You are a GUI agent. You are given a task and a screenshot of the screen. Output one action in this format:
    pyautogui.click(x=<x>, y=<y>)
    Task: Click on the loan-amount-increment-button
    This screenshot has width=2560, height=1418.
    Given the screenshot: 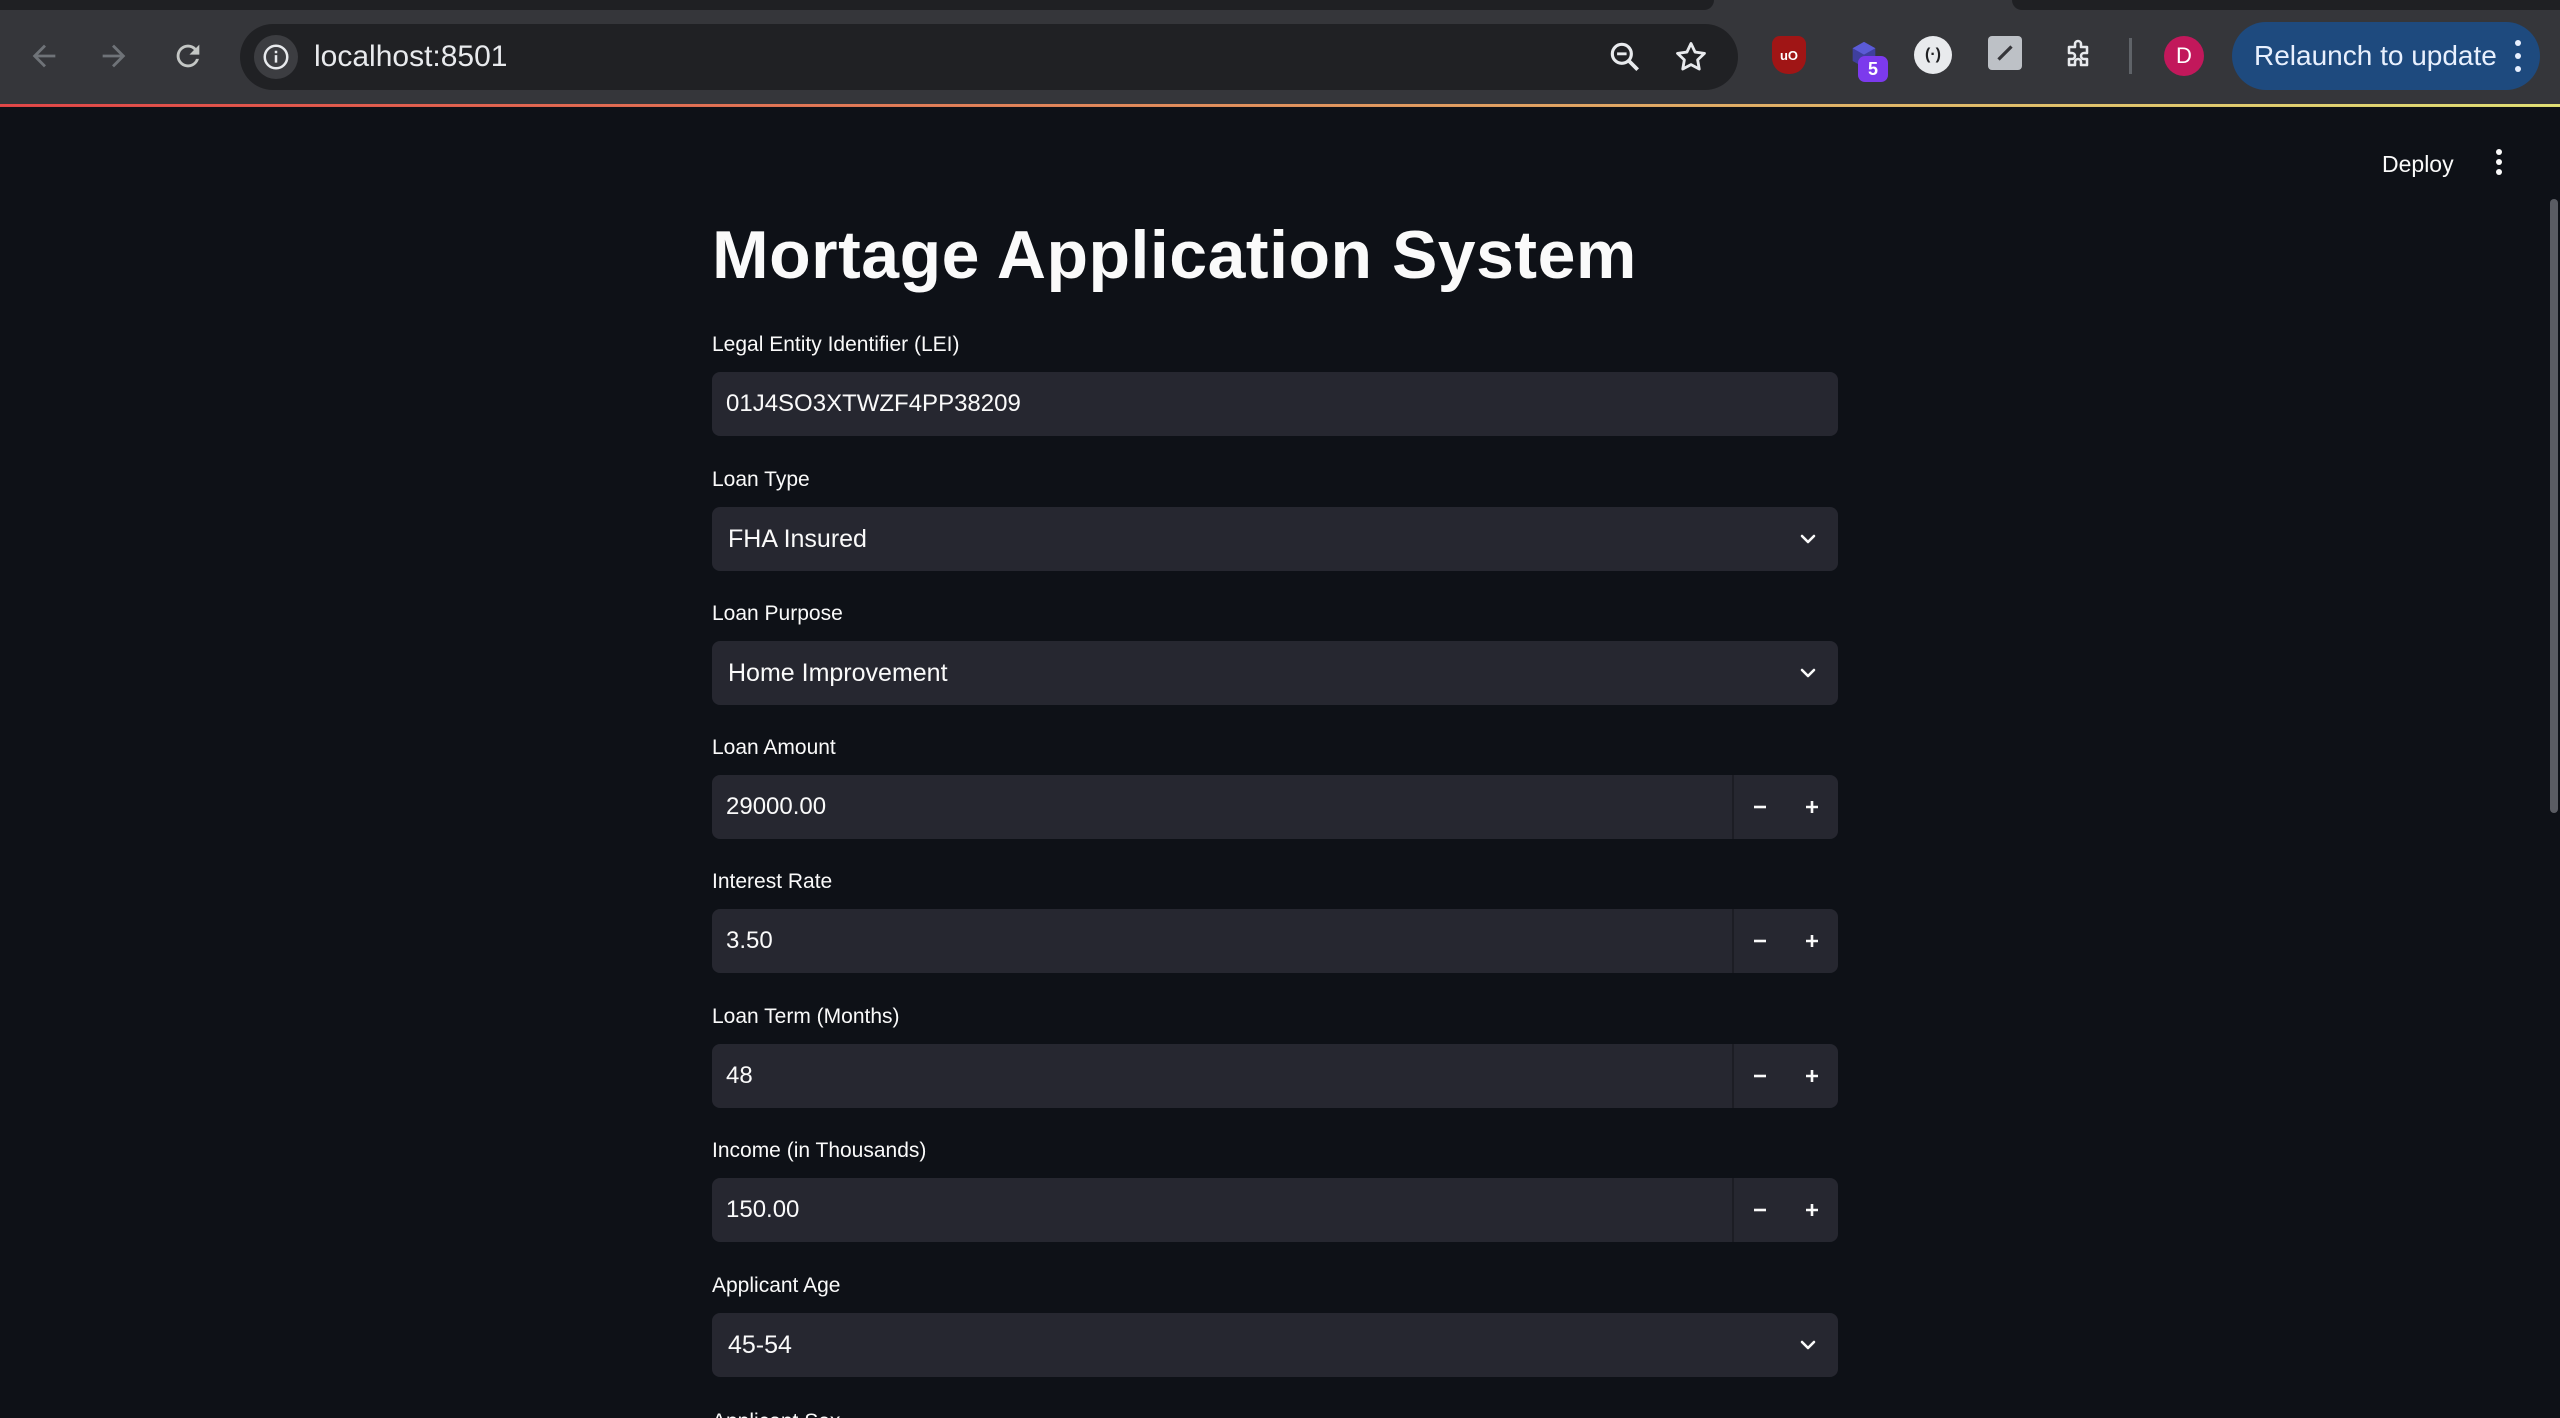 What is the action you would take?
    pyautogui.click(x=1812, y=807)
    